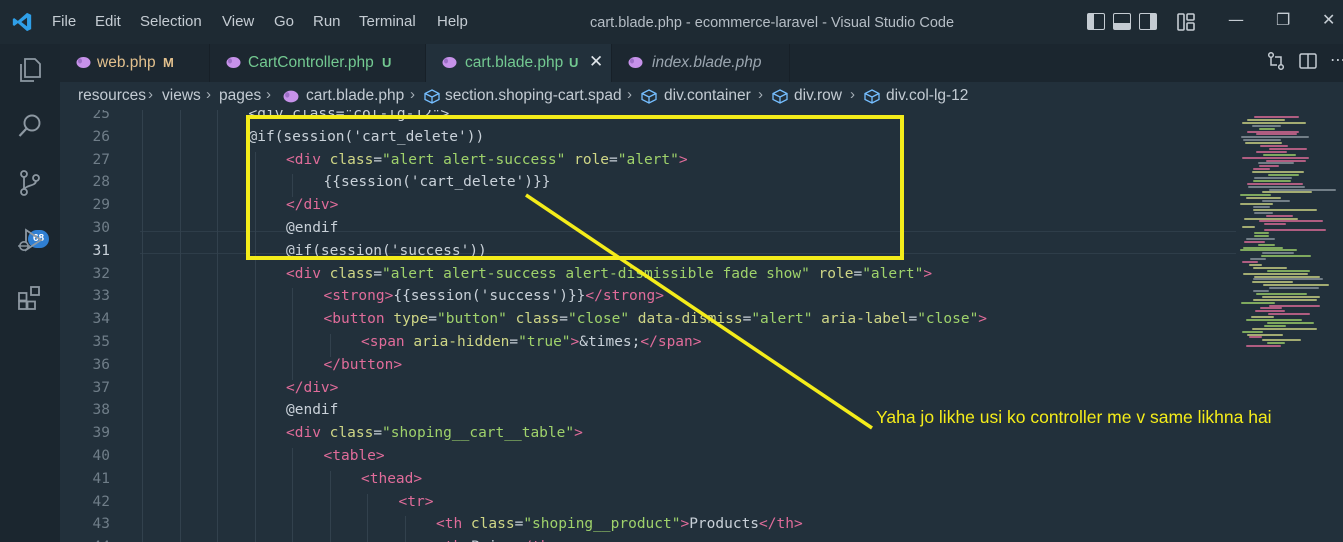  What do you see at coordinates (707, 96) in the screenshot?
I see `breadcrumb-item: div.container` at bounding box center [707, 96].